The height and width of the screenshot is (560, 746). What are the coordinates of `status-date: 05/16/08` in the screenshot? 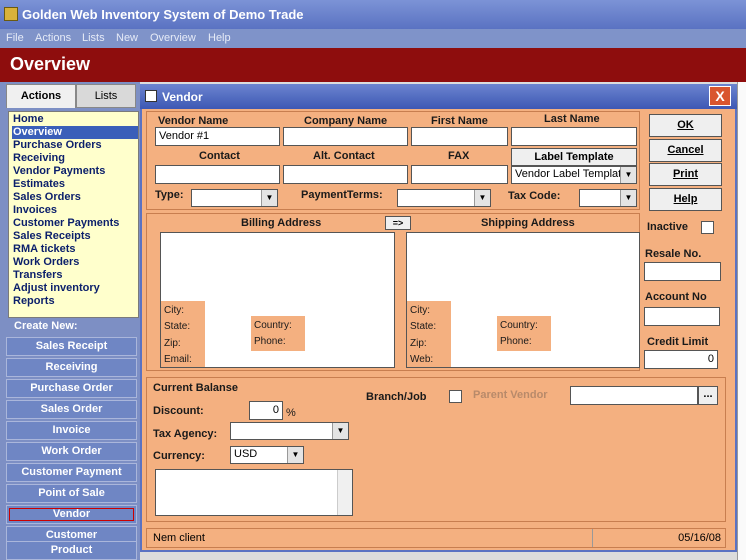 It's located at (659, 538).